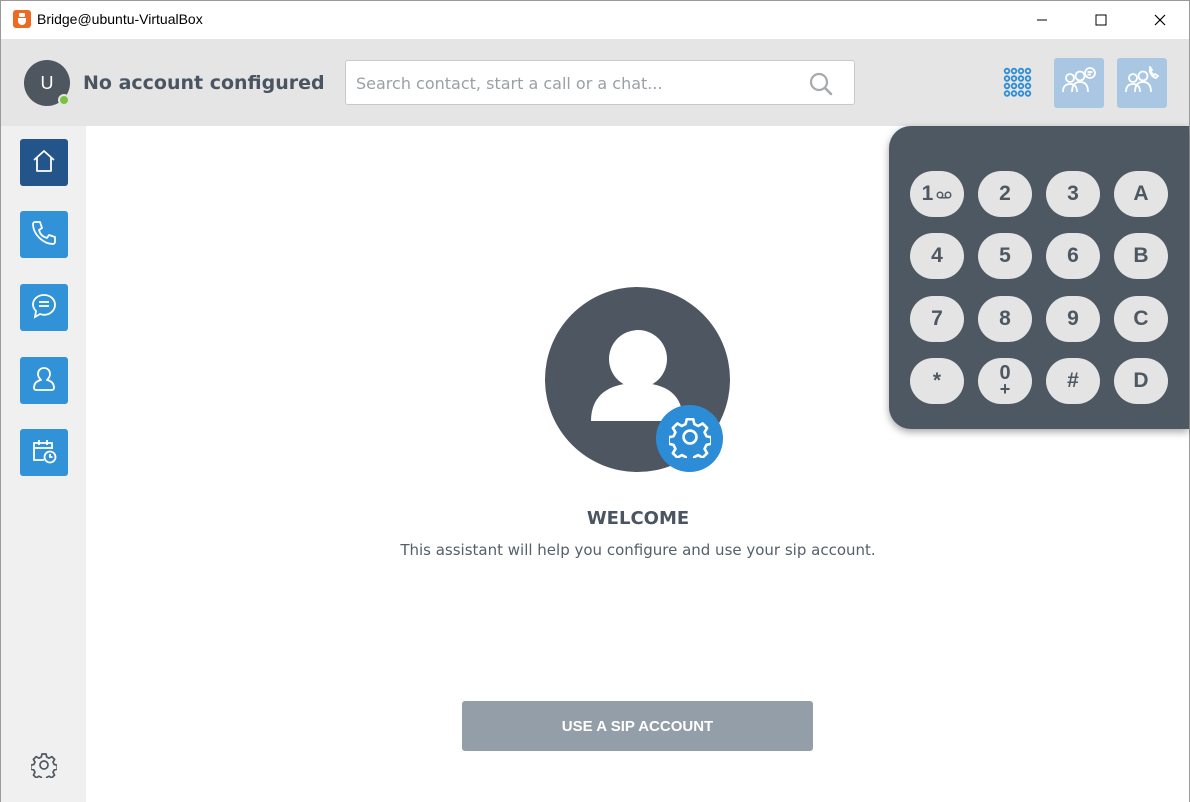  Describe the element at coordinates (937, 256) in the screenshot. I see `dialpad-key-4: 4` at that location.